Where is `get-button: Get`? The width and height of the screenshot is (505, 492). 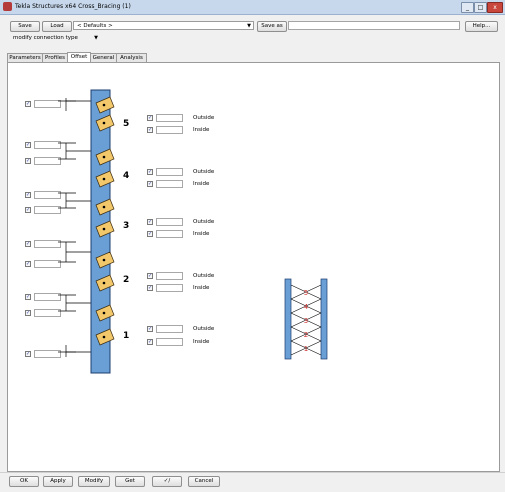 get-button: Get is located at coordinates (130, 481).